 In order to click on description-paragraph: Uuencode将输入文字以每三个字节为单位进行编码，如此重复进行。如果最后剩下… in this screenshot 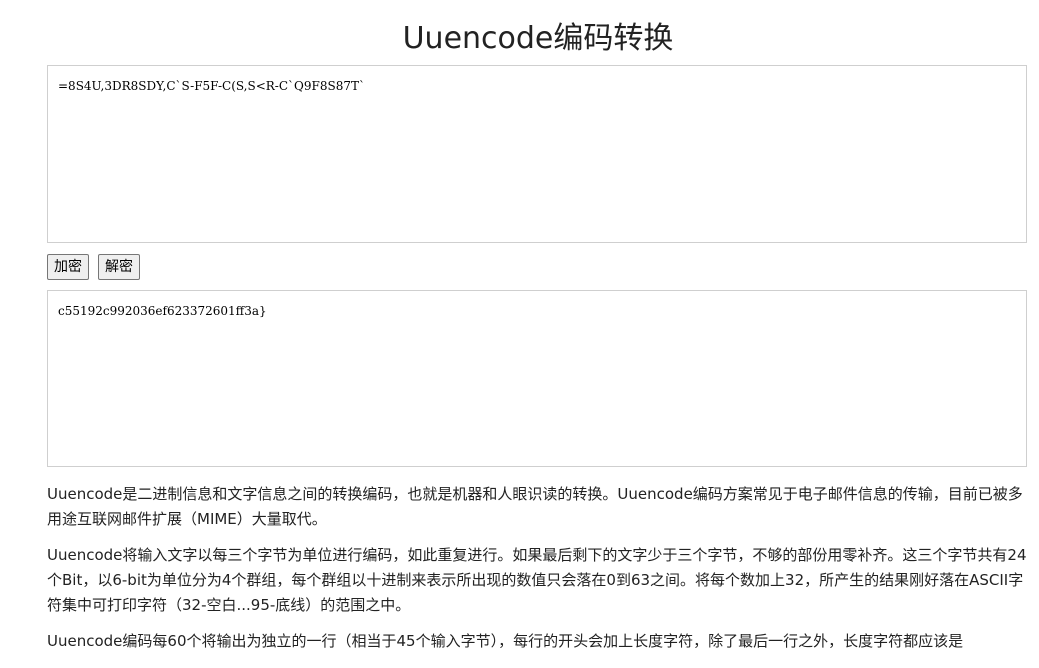, I will do `click(537, 580)`.